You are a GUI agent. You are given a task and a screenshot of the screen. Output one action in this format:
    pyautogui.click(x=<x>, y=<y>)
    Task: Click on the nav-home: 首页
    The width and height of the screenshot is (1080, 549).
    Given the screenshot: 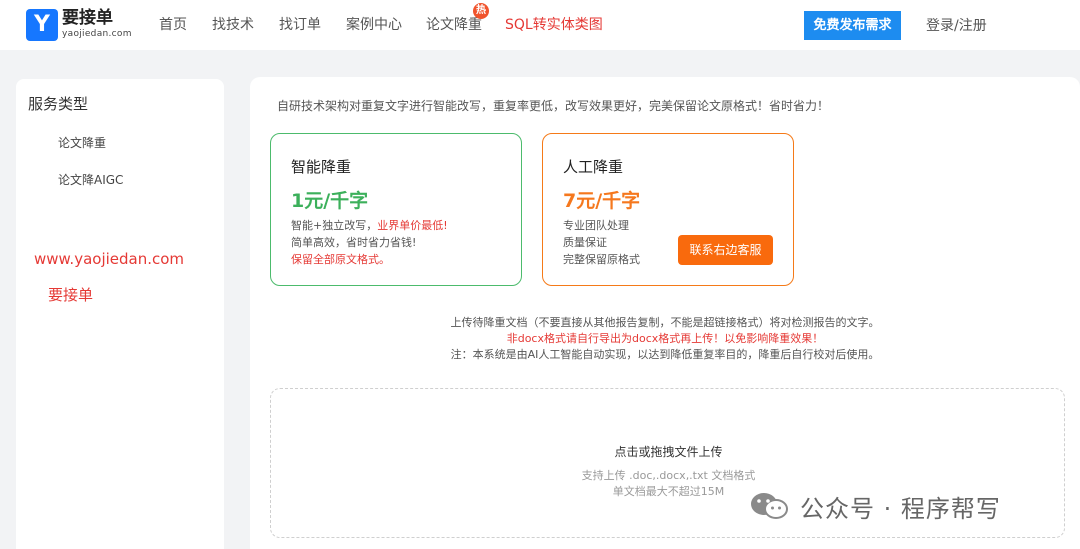 What is the action you would take?
    pyautogui.click(x=173, y=25)
    